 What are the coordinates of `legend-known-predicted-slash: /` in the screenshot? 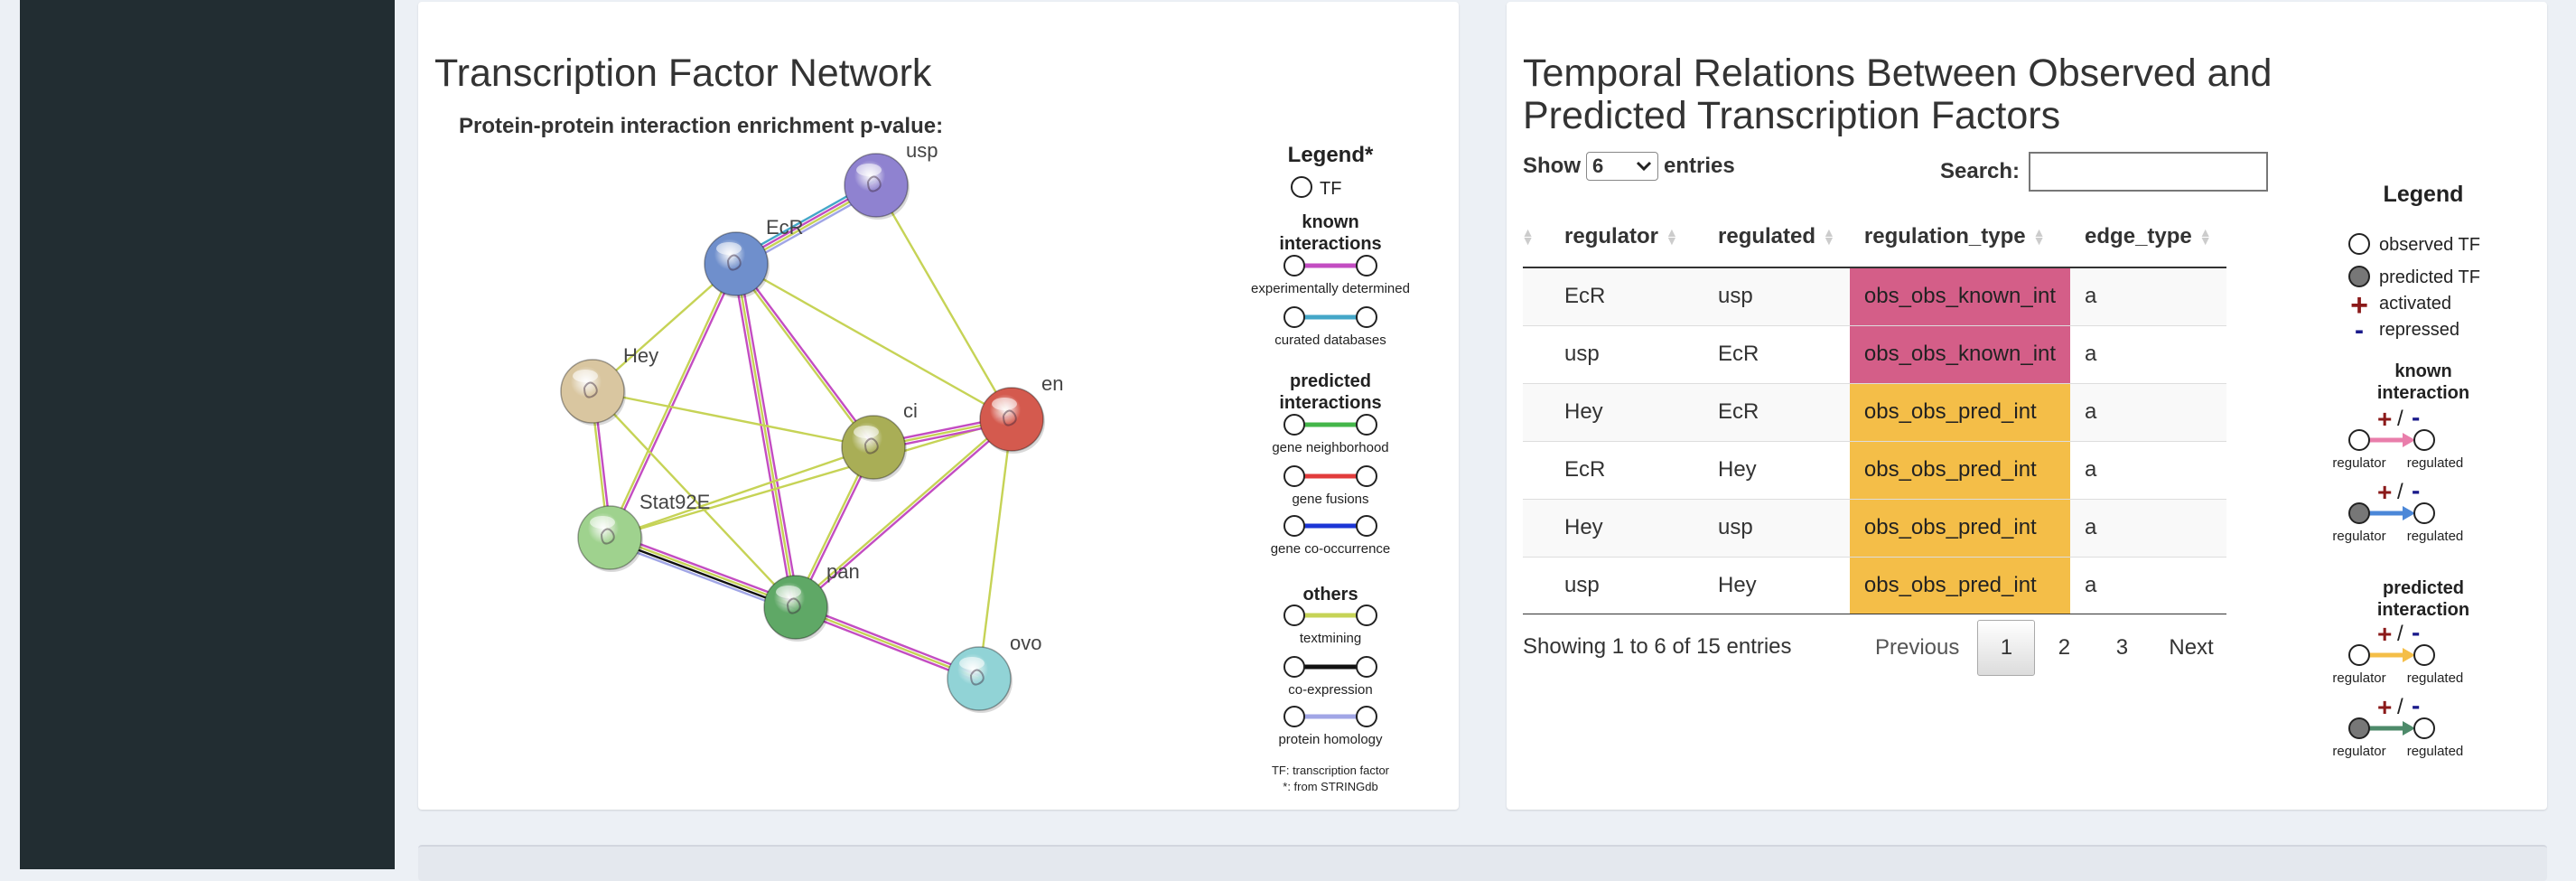 It's located at (2400, 492).